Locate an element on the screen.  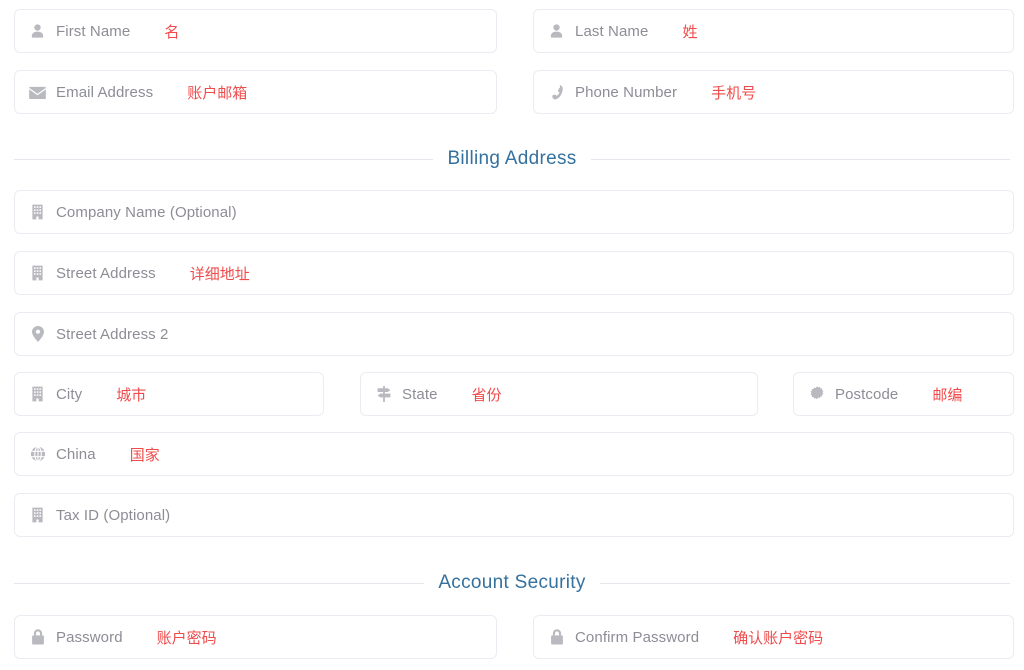
city-annotation: 城市 is located at coordinates (131, 394).